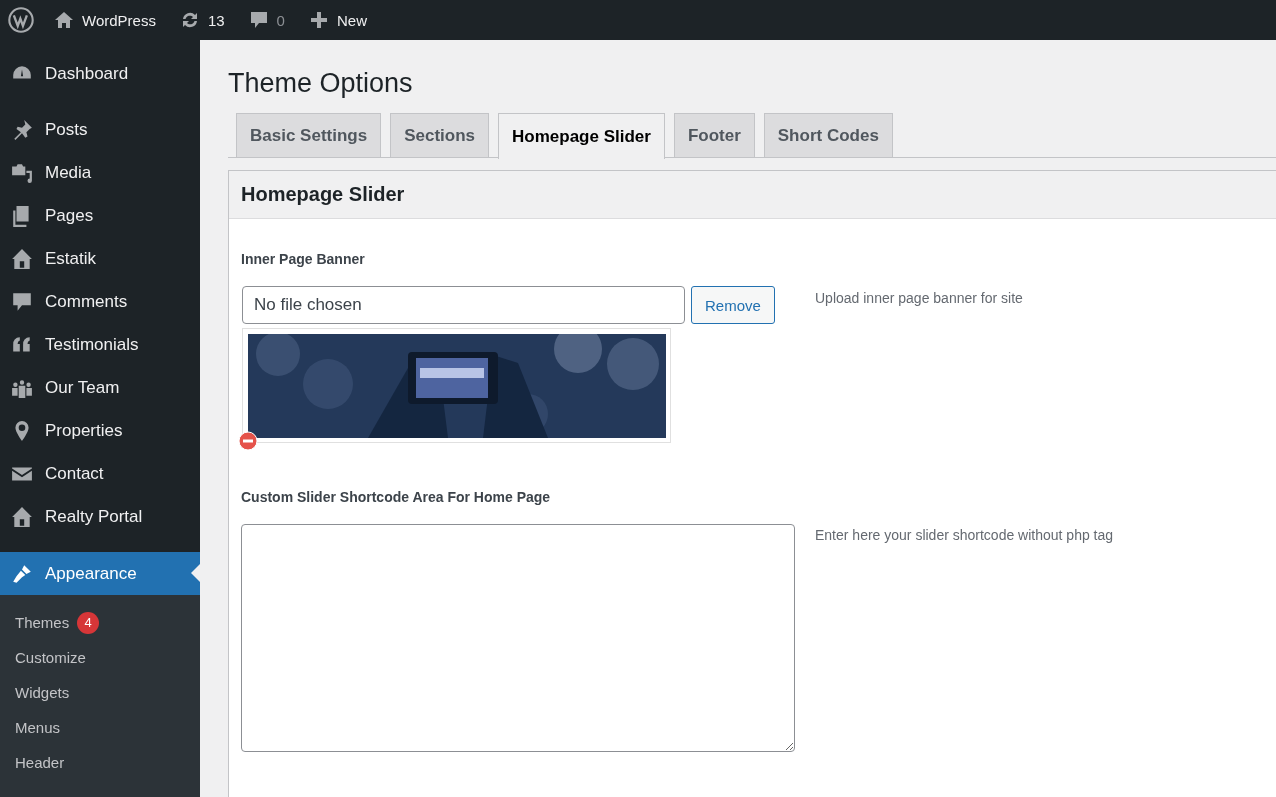 This screenshot has width=1276, height=797. I want to click on sidebar-item: Testimonials, so click(100, 344).